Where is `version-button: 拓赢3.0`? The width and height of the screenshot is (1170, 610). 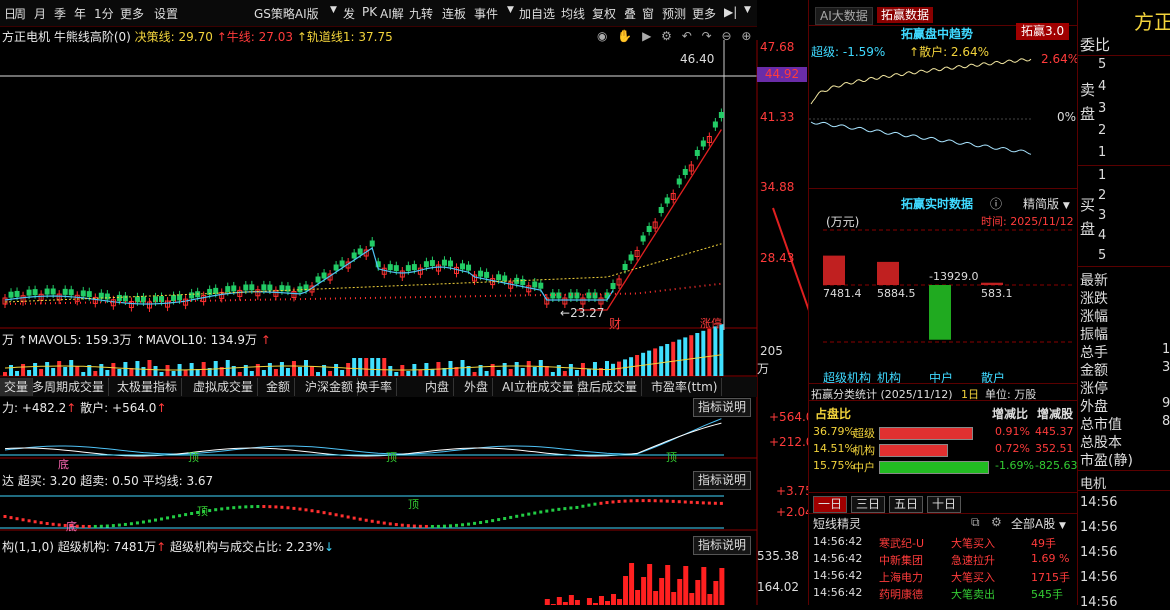 version-button: 拓赢3.0 is located at coordinates (1043, 31).